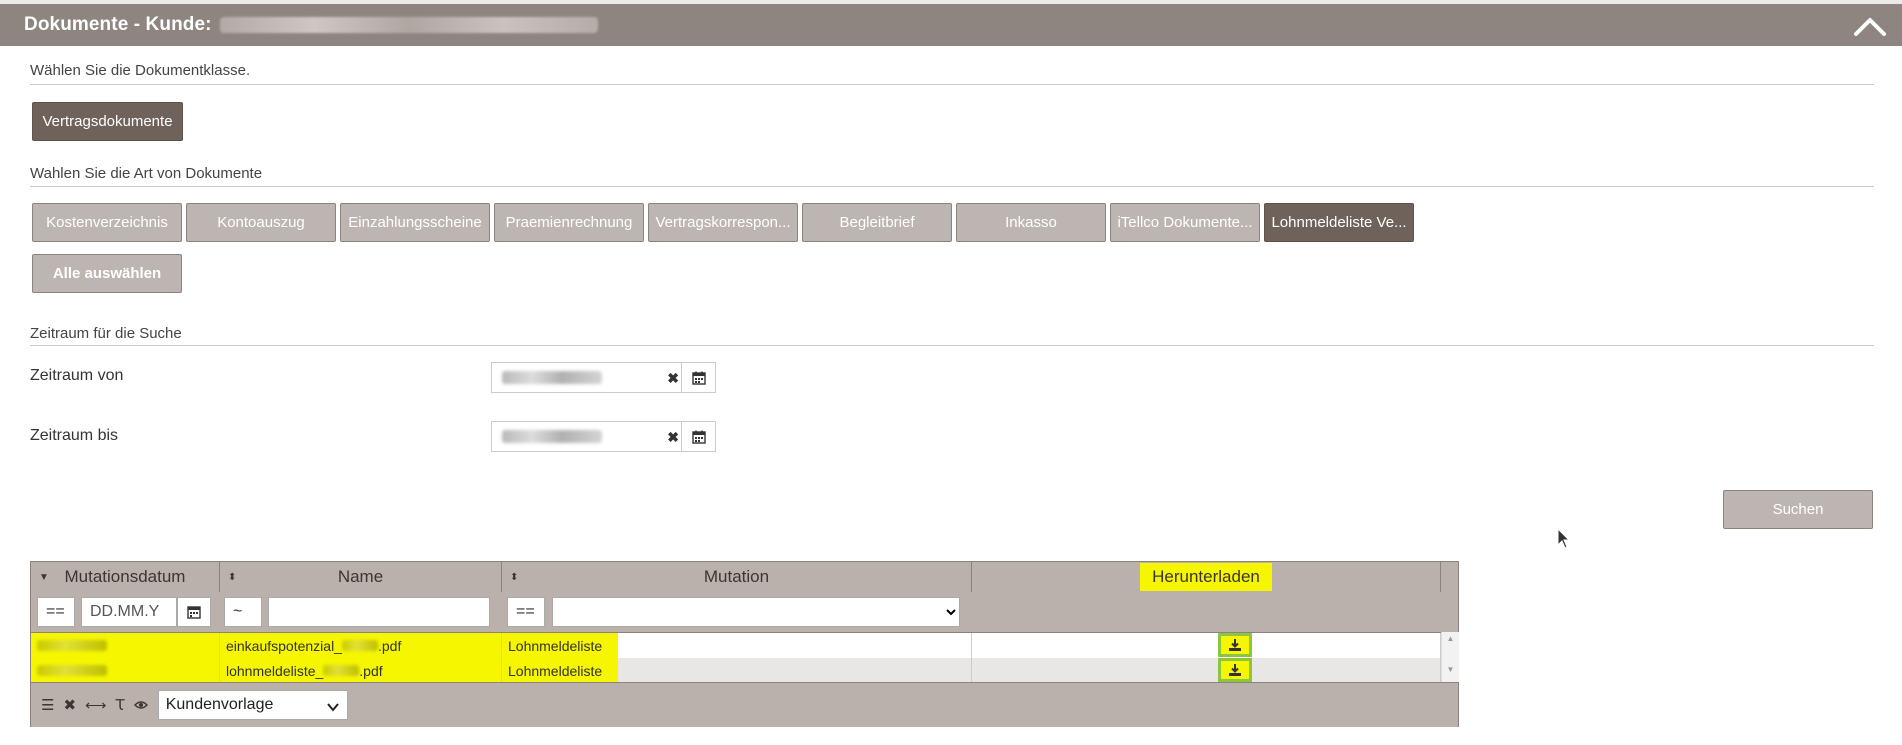 The height and width of the screenshot is (745, 1902). Describe the element at coordinates (74, 435) in the screenshot. I see `date-to-label: Zeitraum bis` at that location.